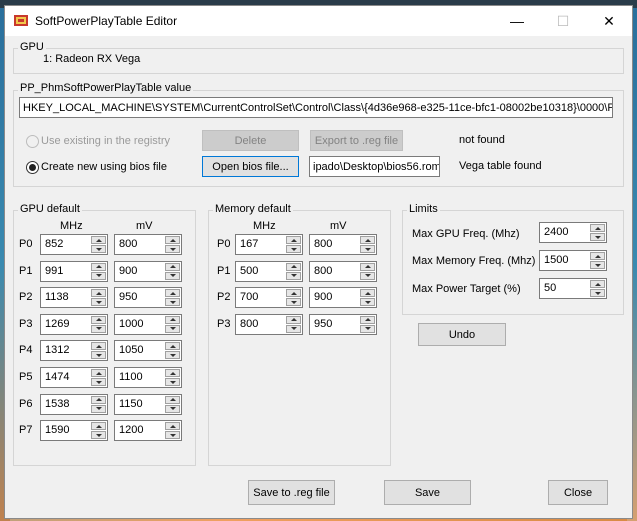 The width and height of the screenshot is (637, 521). Describe the element at coordinates (269, 298) in the screenshot. I see `memory_default-mhz-spinner: 700` at that location.